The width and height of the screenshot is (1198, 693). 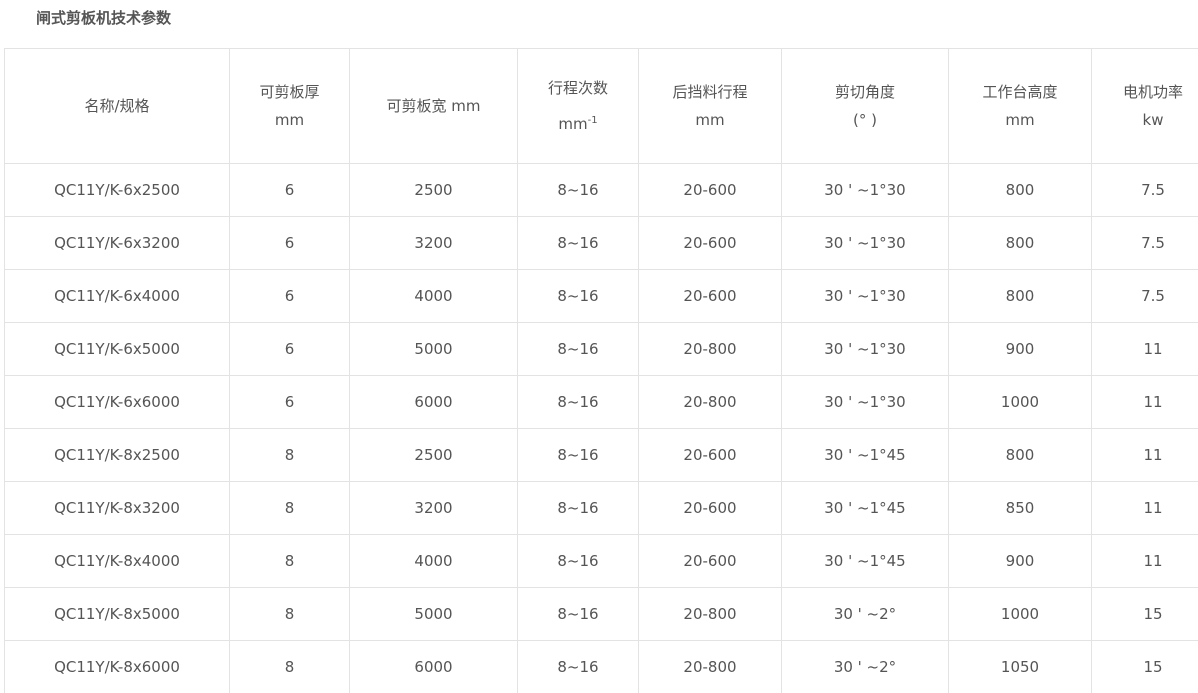 What do you see at coordinates (117, 243) in the screenshot?
I see `cell-model: QC11Y/K-6x3200` at bounding box center [117, 243].